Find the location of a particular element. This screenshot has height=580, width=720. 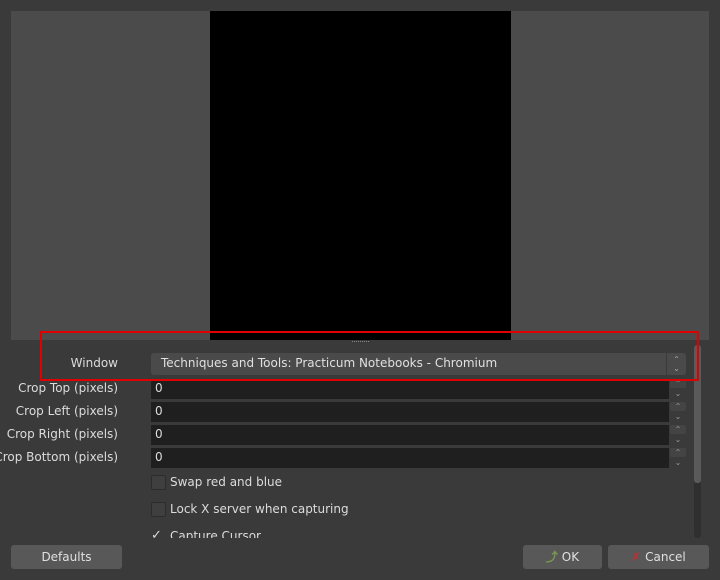

swap-red-blue-label: Swap red and blue is located at coordinates (226, 482).